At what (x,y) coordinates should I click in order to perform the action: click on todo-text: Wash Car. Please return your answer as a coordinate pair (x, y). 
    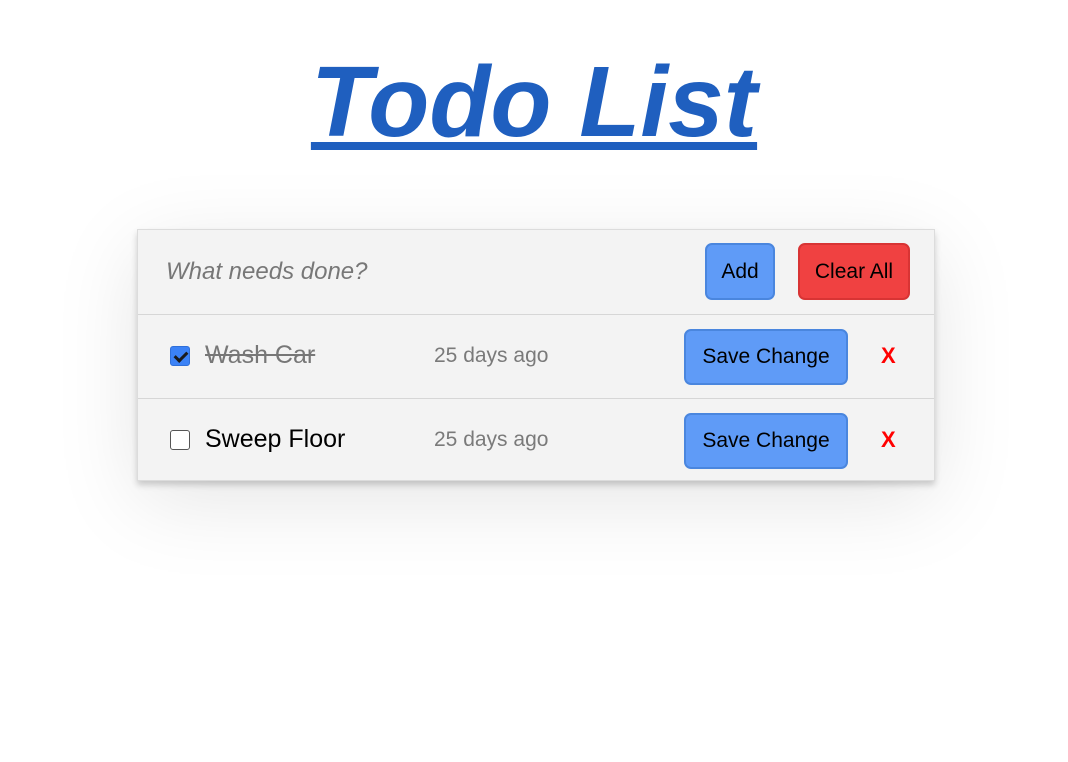
    Looking at the image, I should click on (260, 355).